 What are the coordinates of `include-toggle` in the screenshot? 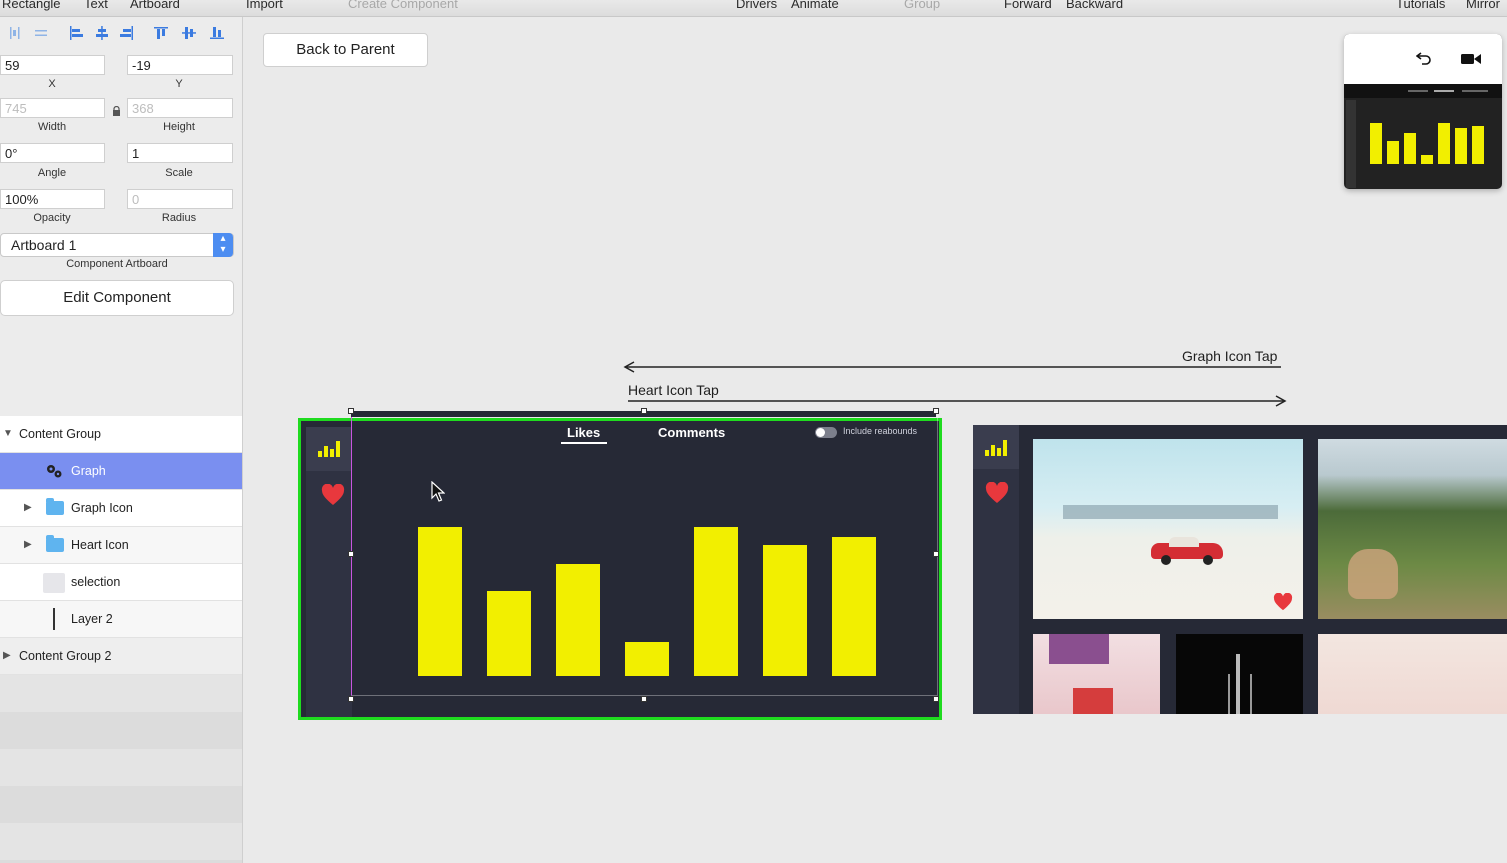 It's located at (826, 432).